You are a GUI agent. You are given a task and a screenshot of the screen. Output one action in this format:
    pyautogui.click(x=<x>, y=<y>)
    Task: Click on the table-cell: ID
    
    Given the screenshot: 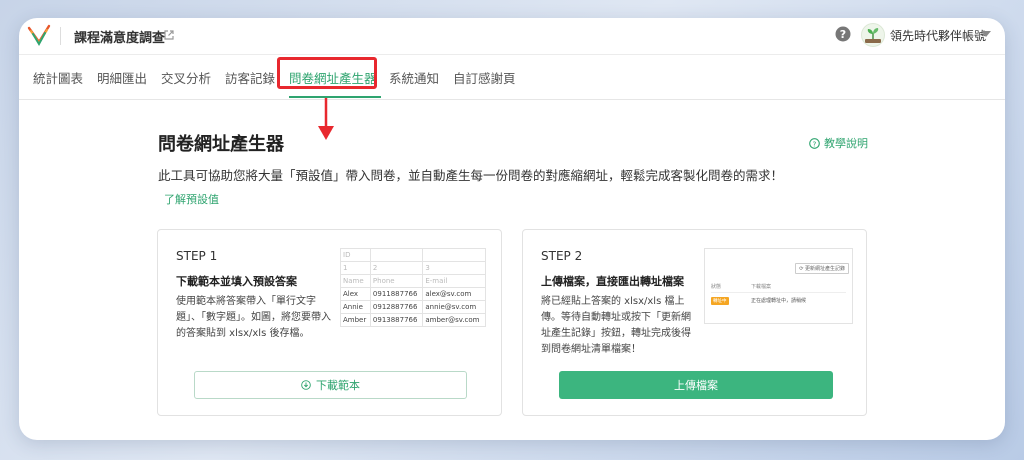 What is the action you would take?
    pyautogui.click(x=355, y=255)
    